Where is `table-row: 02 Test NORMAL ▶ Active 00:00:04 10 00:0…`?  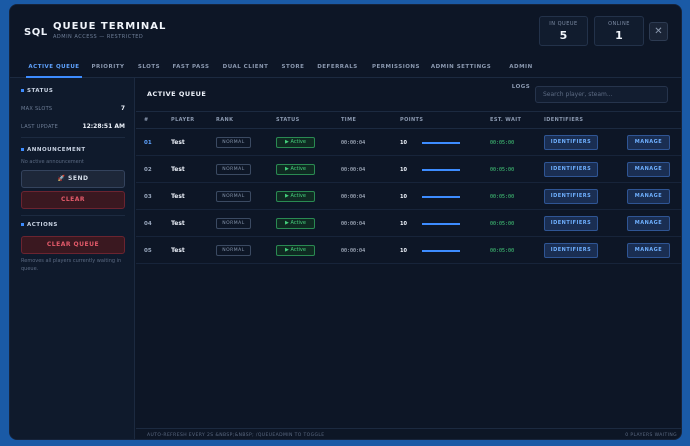
table-row: 02 Test NORMAL ▶ Active 00:00:04 10 00:0… is located at coordinates (408, 169).